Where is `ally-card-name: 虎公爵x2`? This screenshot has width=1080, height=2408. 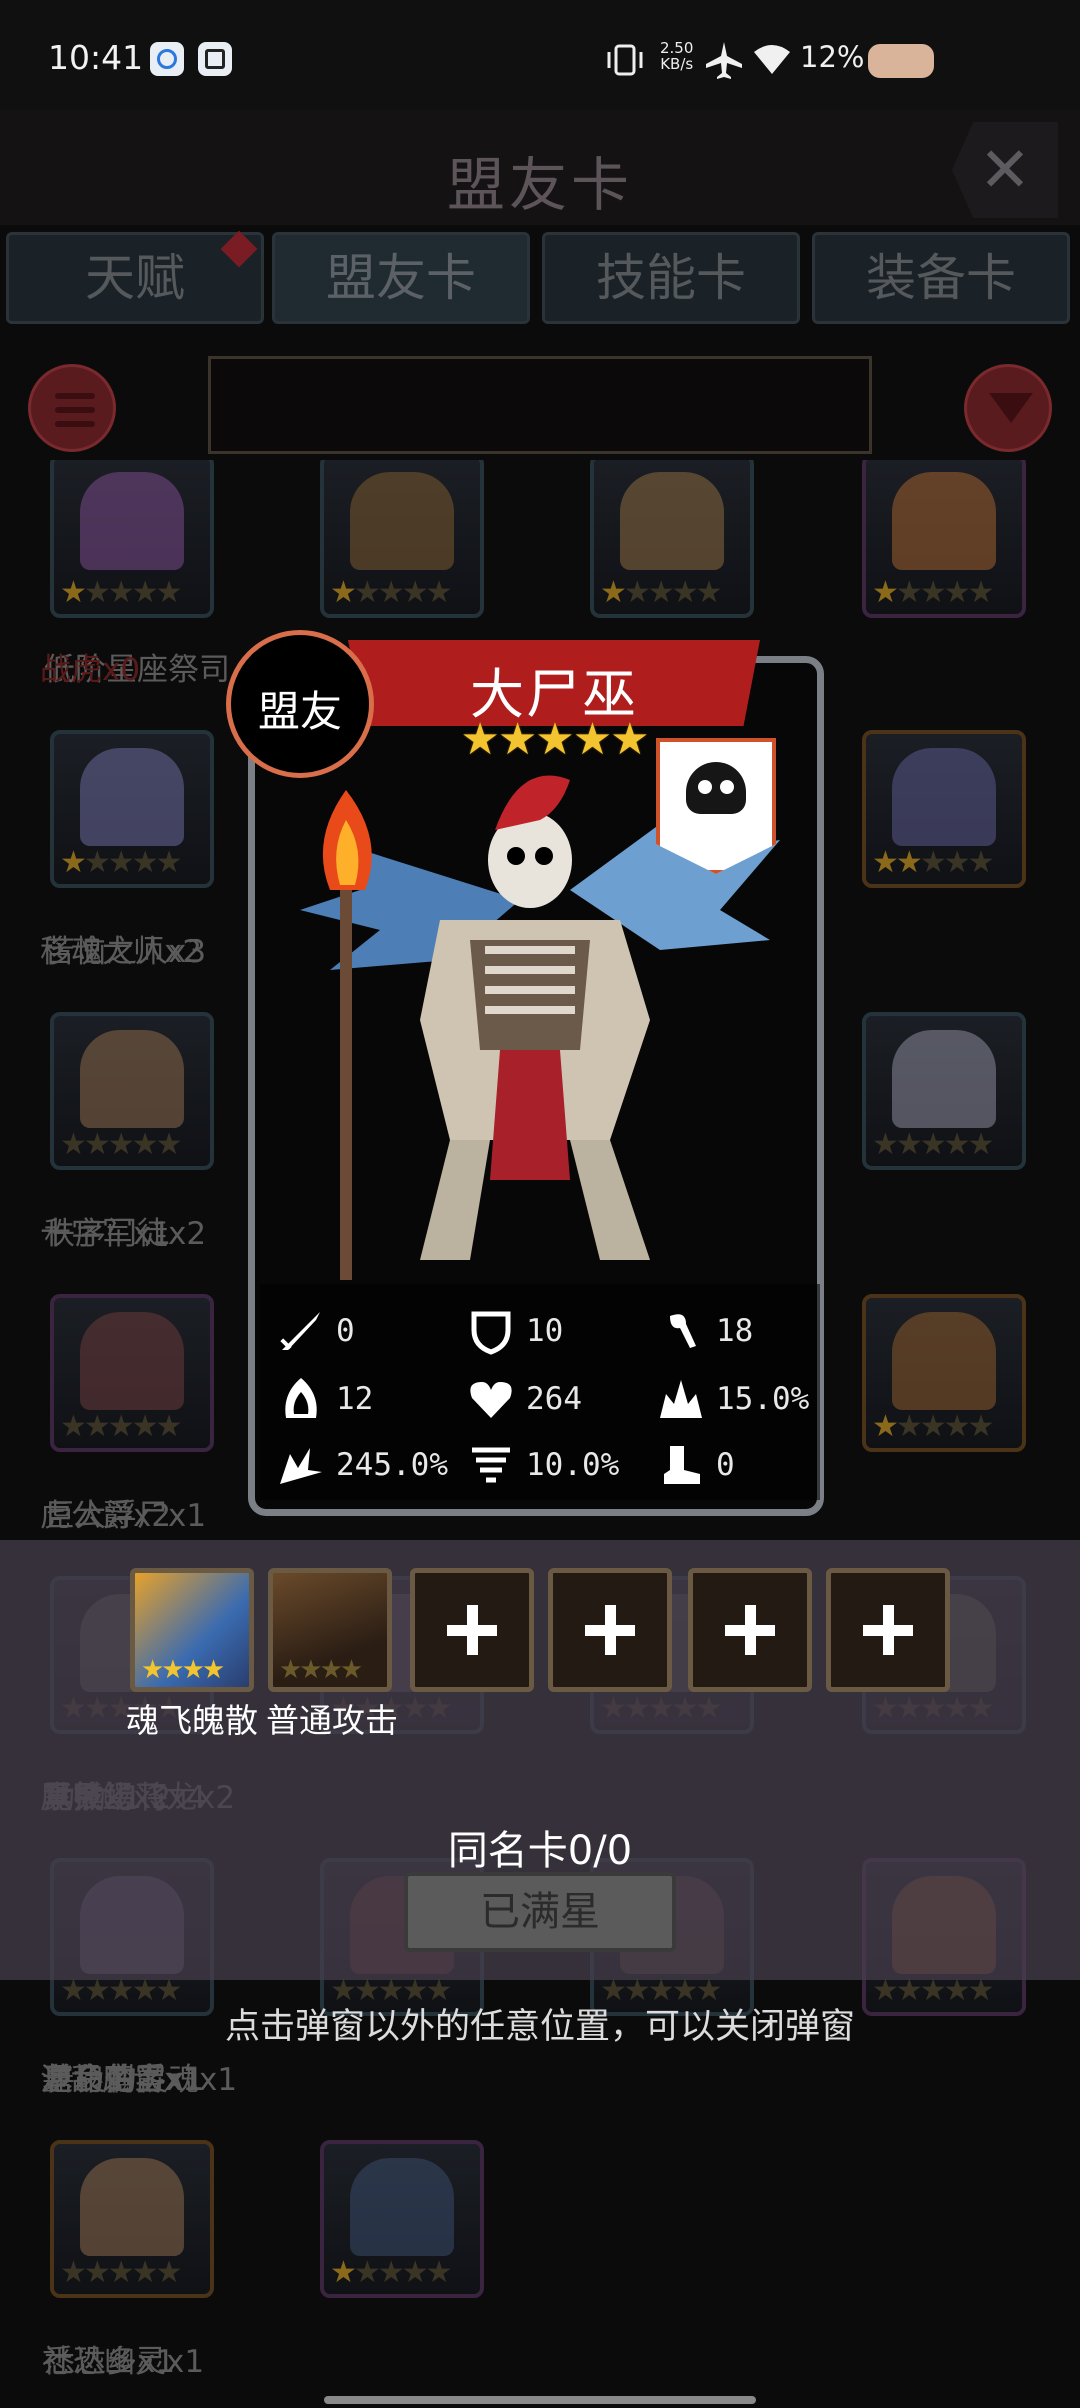
ally-card-name: 虎公爵x2 is located at coordinates (106, 1516).